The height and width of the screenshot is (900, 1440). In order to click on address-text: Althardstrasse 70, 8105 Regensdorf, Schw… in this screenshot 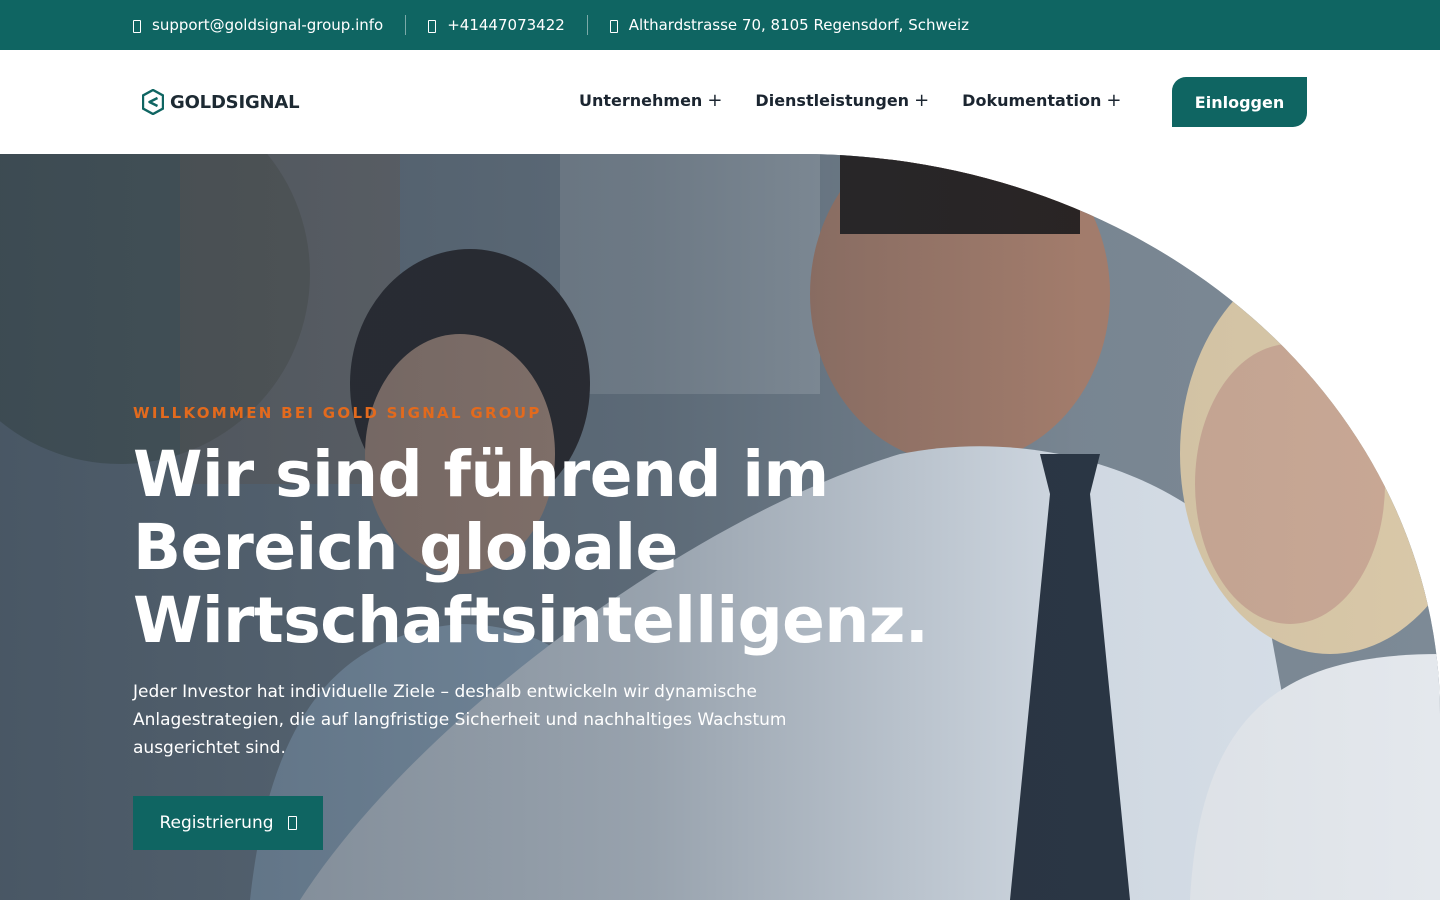, I will do `click(799, 25)`.